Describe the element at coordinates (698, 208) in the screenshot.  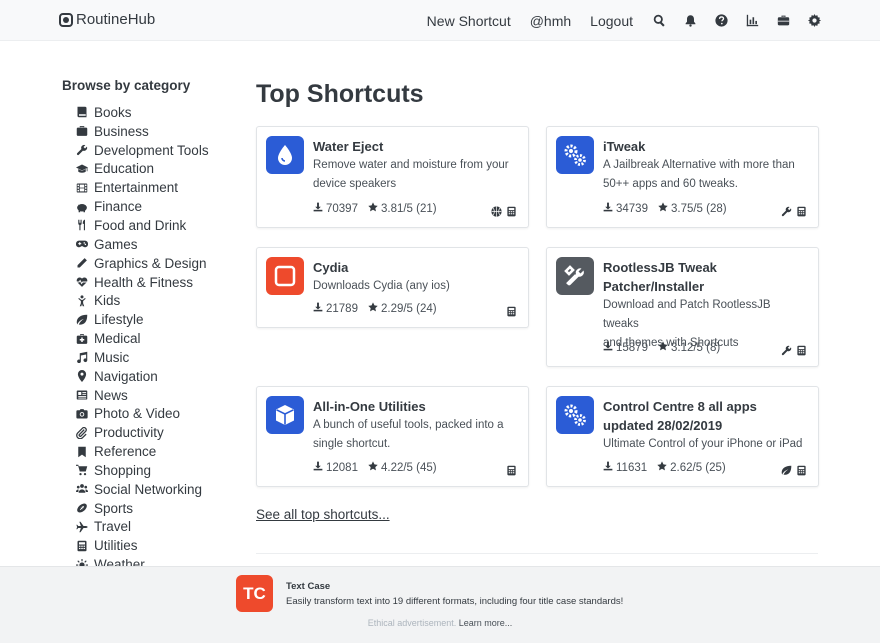
I see `rating: 3.75/5 (28)` at that location.